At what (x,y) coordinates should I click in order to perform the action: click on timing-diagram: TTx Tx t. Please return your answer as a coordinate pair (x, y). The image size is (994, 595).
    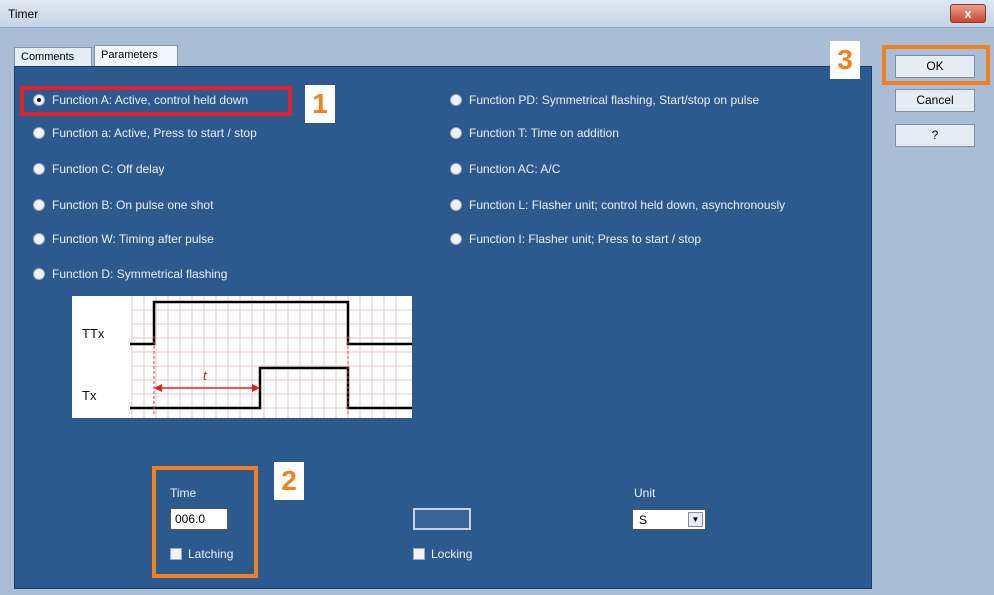
    Looking at the image, I should click on (242, 357).